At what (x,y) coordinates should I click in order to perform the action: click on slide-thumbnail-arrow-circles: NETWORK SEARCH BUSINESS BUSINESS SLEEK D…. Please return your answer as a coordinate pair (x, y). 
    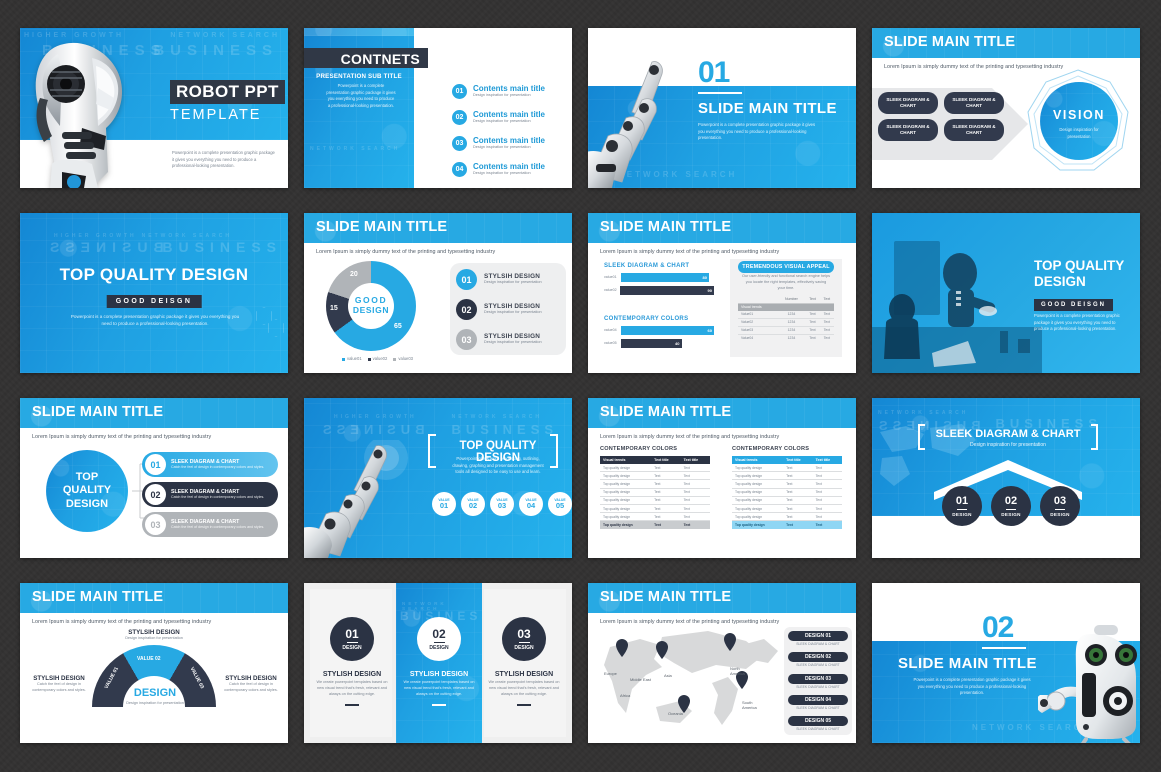
    Looking at the image, I should click on (1006, 478).